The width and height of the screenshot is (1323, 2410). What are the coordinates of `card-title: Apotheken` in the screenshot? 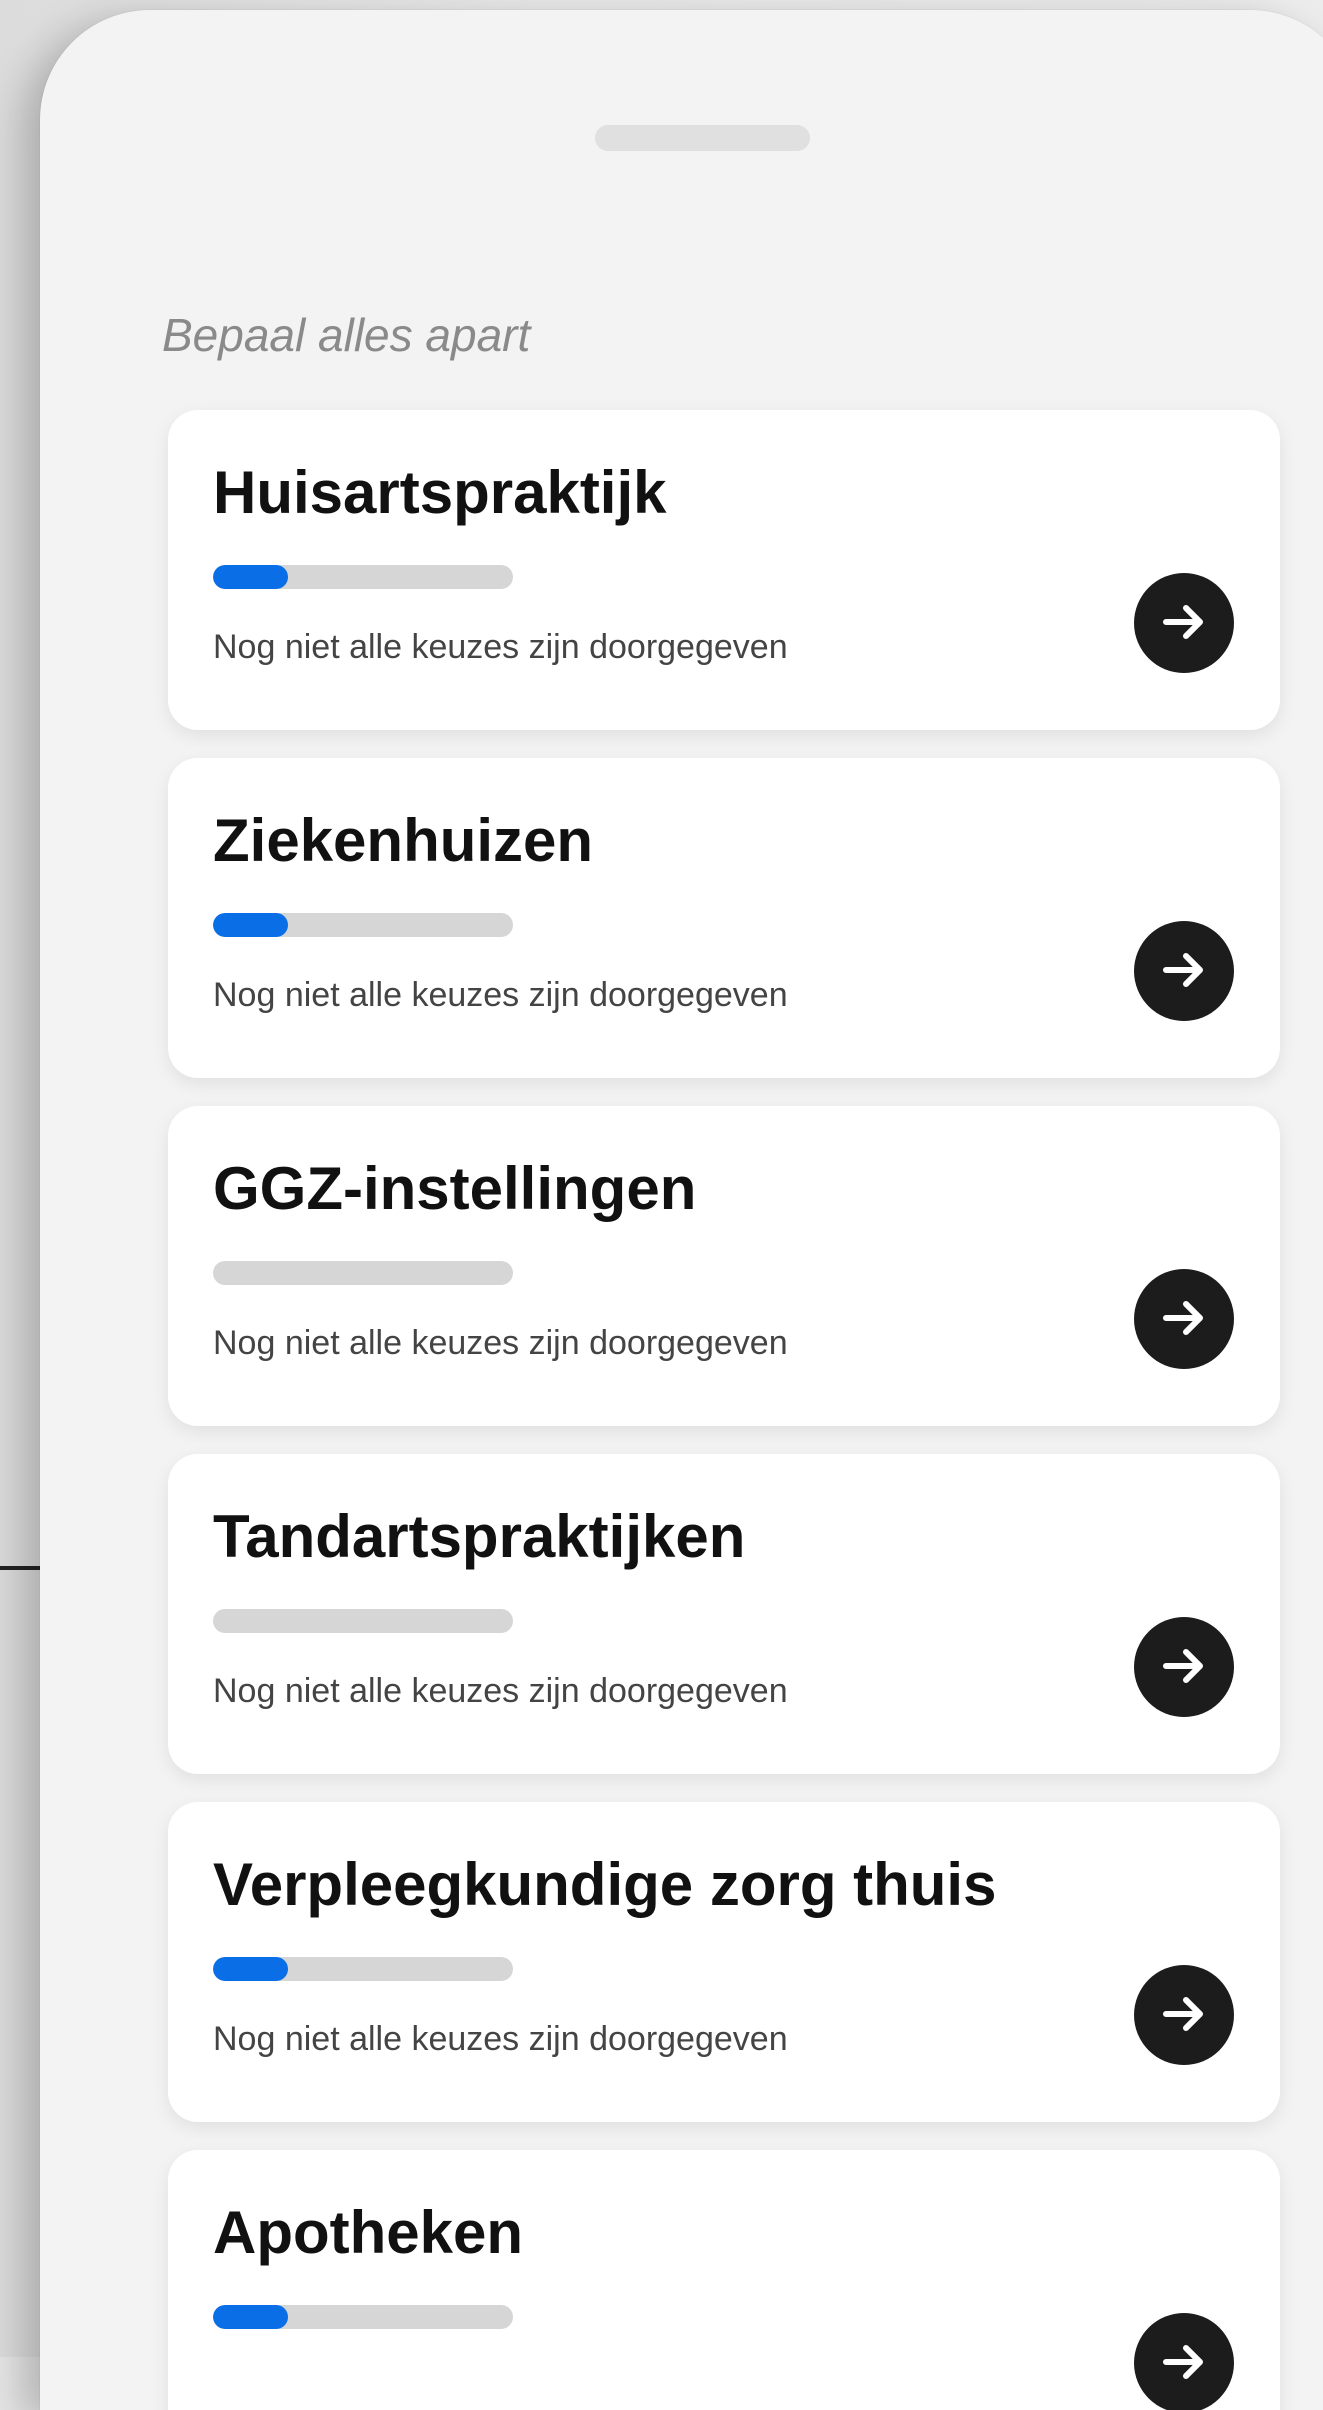 It's located at (368, 2232).